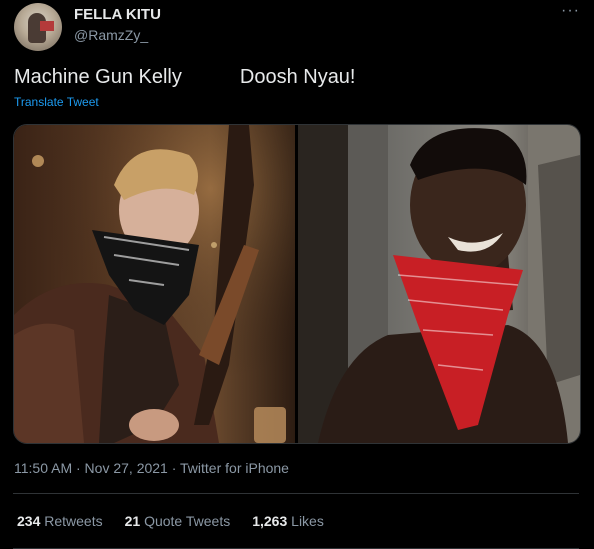  What do you see at coordinates (132, 521) in the screenshot?
I see `quote-tweets-count: 21` at bounding box center [132, 521].